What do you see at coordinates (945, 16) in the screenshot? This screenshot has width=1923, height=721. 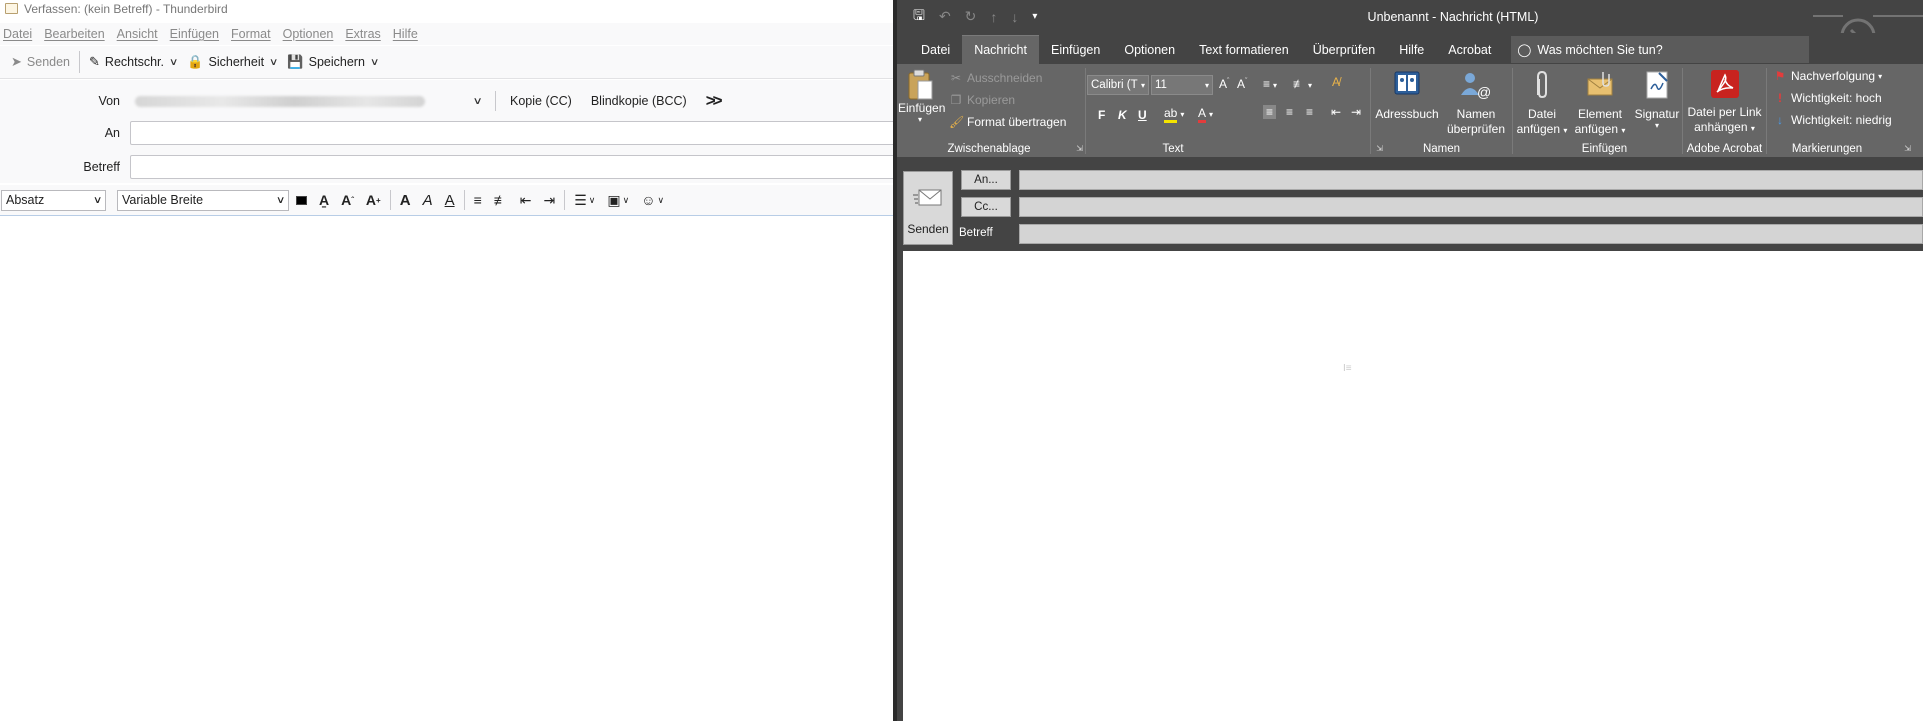 I see `undo-icon: ↶` at bounding box center [945, 16].